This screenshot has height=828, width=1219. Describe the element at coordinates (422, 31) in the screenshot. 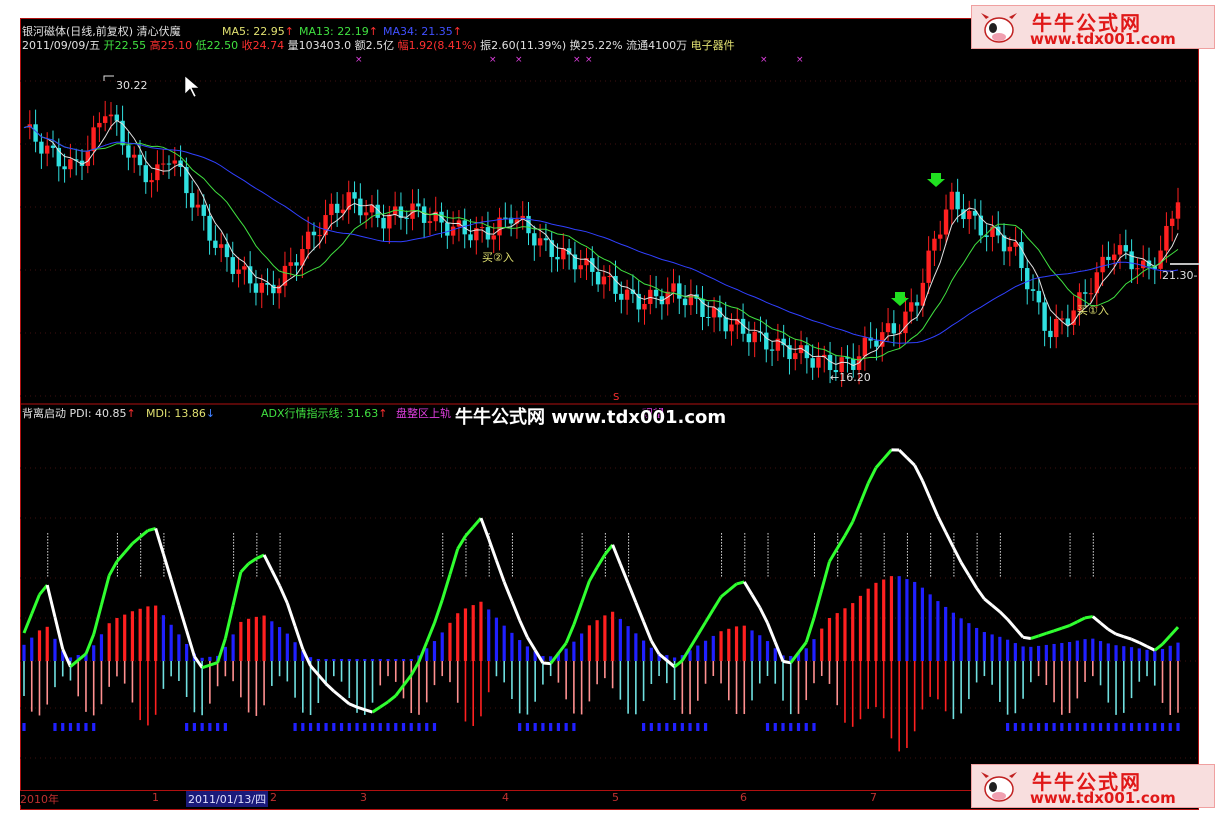

I see `ma34-label: MA34: 21.35↑` at that location.